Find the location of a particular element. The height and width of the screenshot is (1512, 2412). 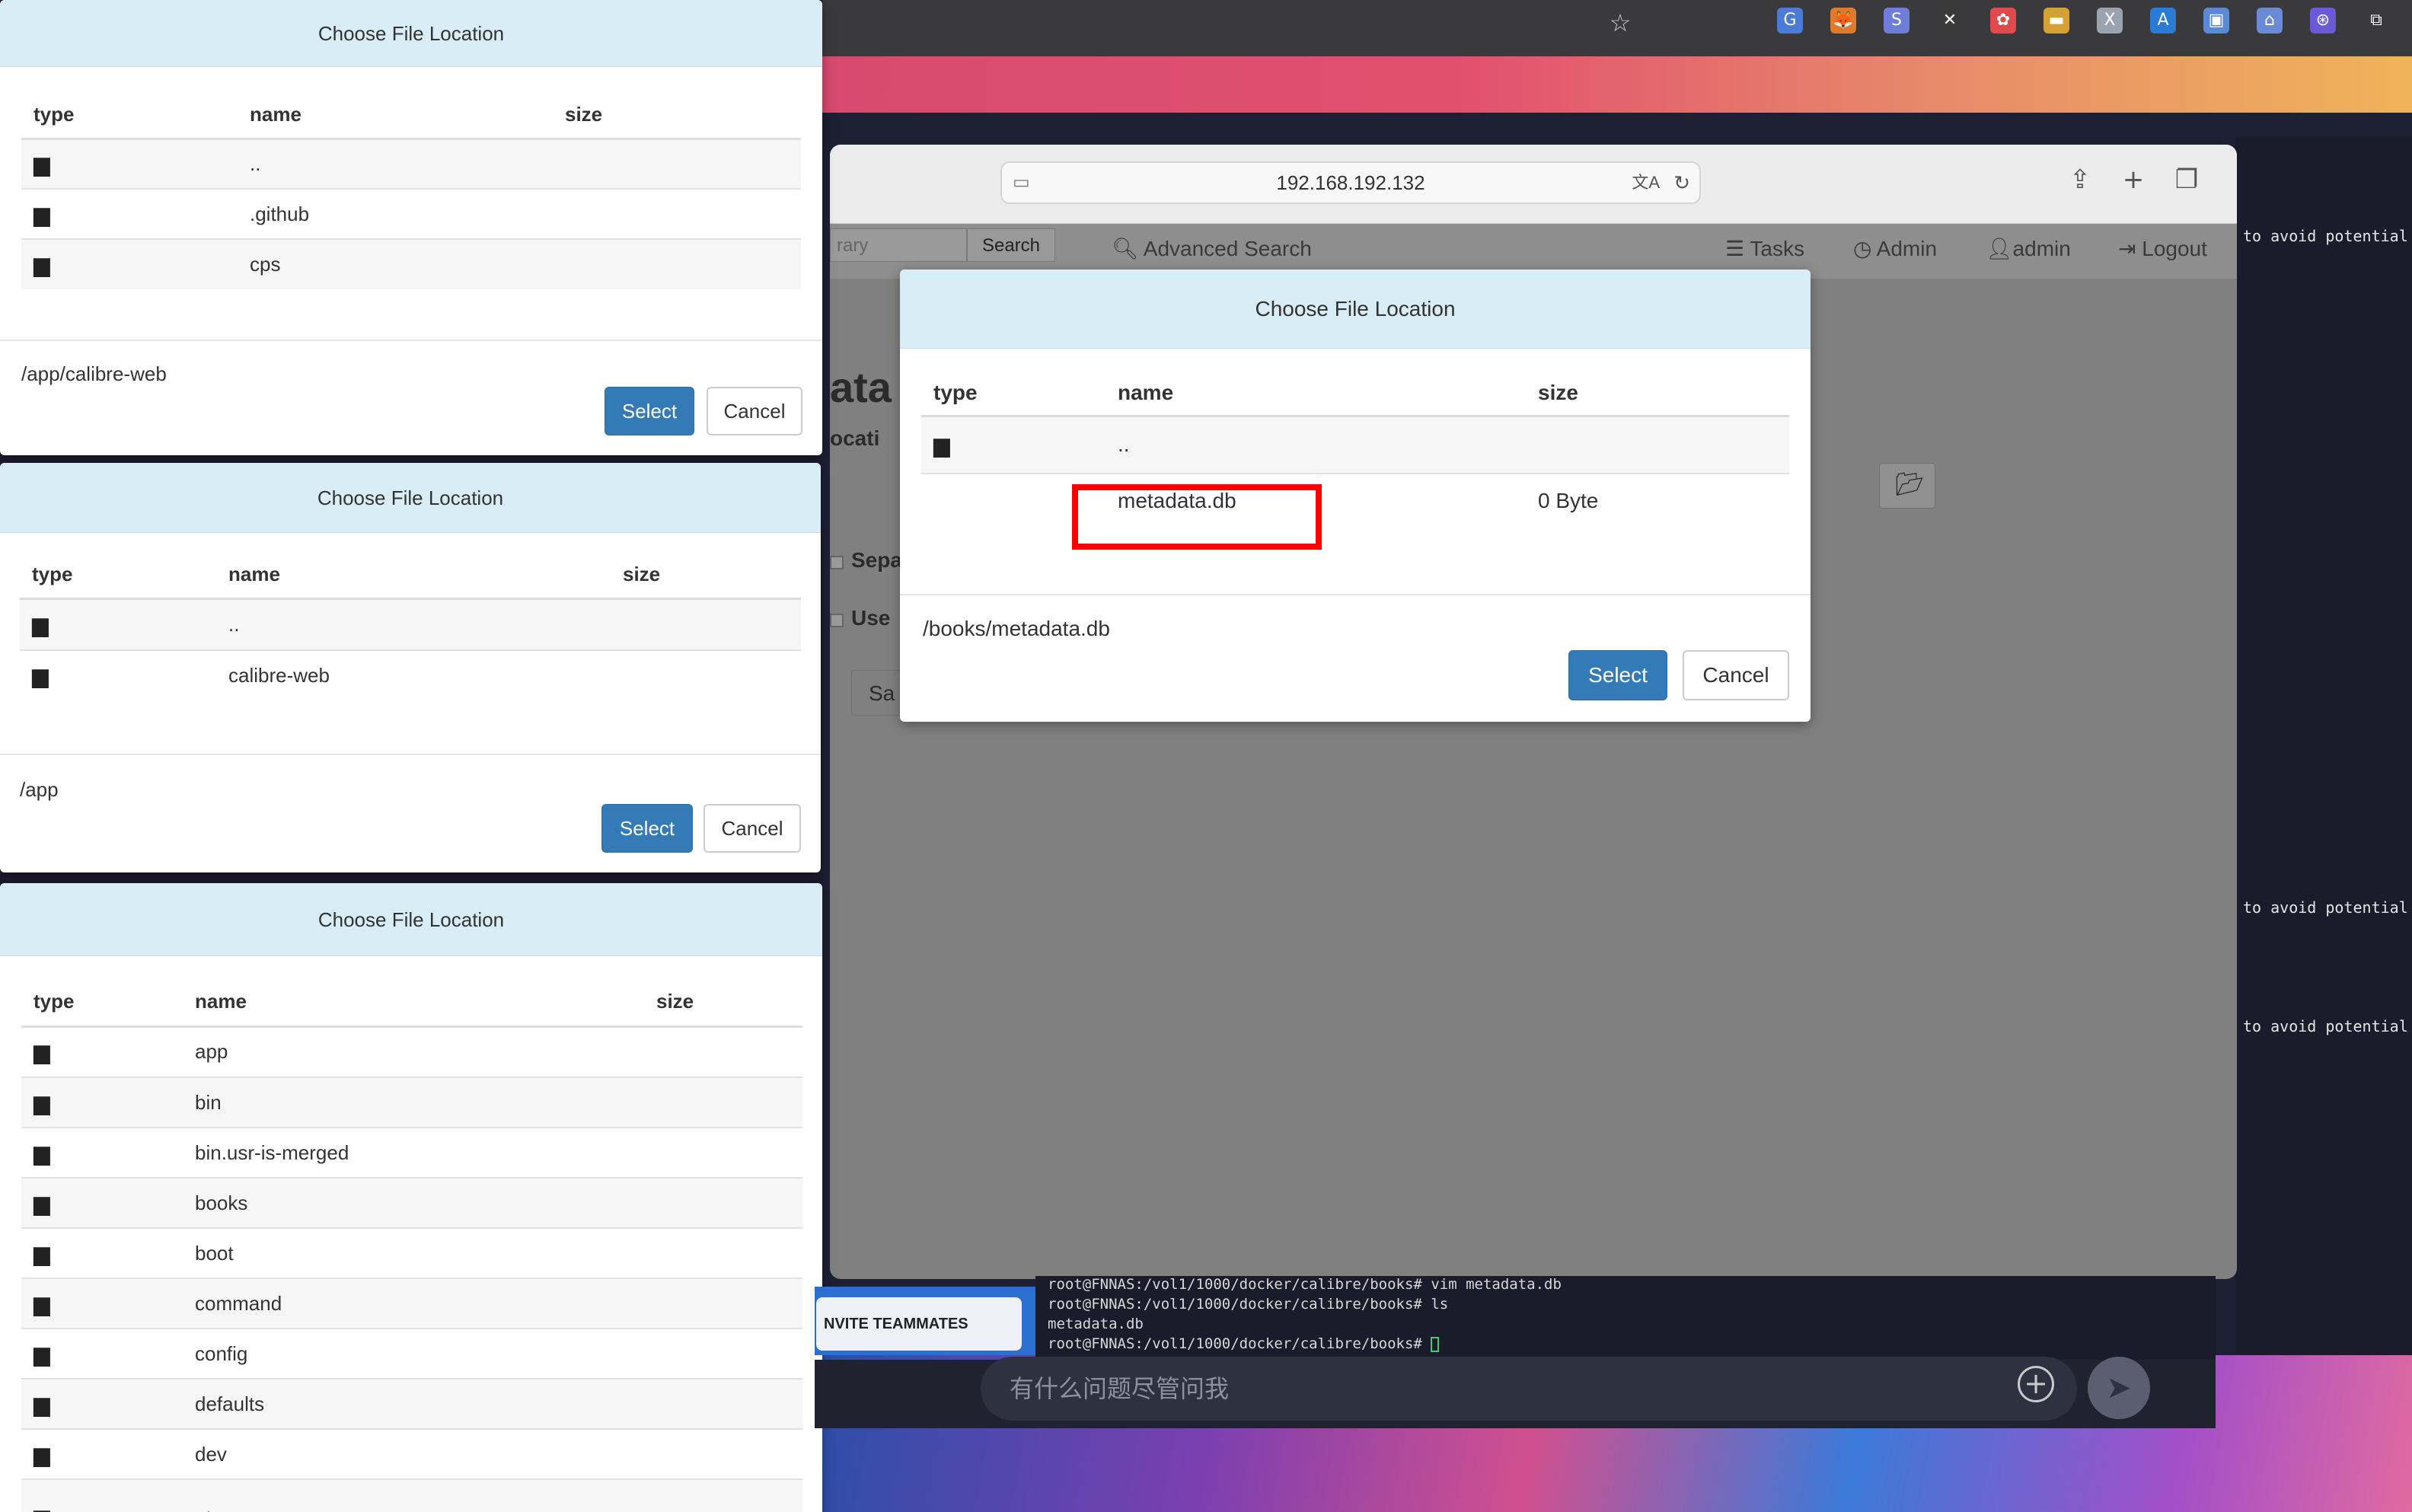

table-row: ▆ defaults is located at coordinates (411, 1403).